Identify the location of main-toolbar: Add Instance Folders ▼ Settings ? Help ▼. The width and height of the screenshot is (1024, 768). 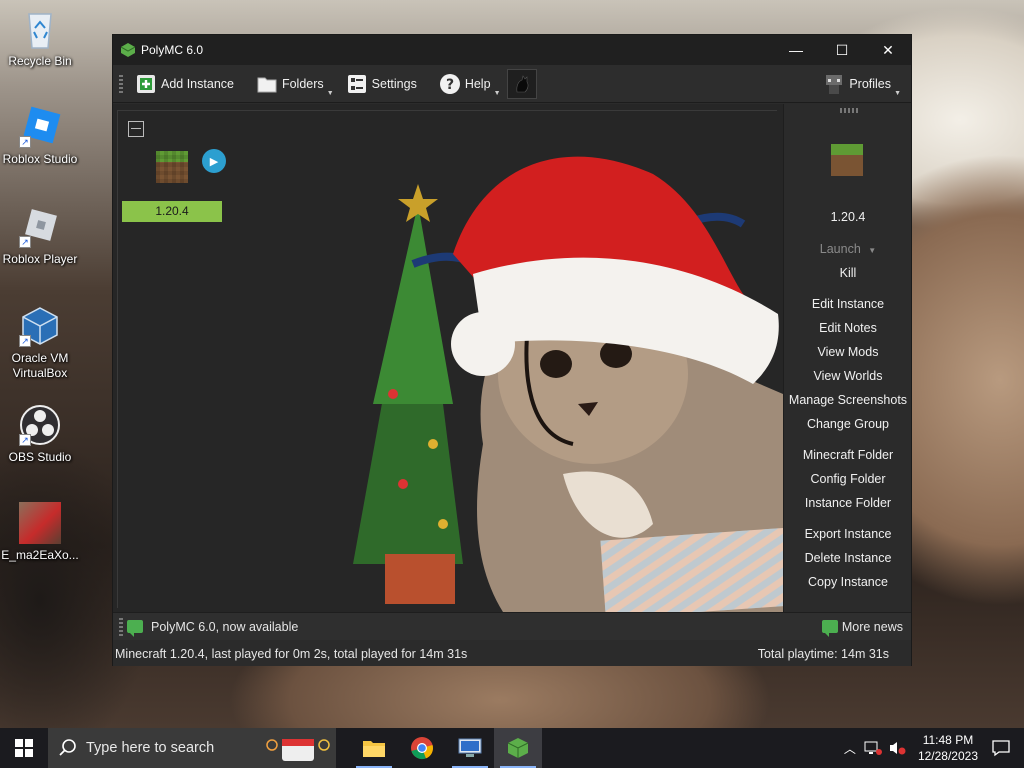
(512, 84).